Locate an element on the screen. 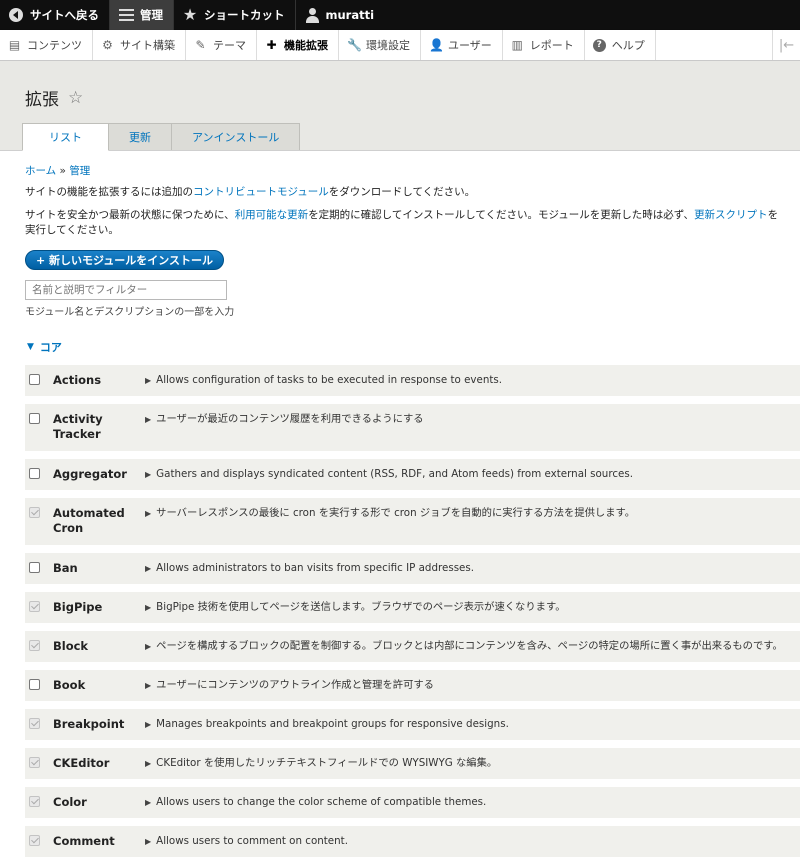 The image size is (800, 862). breadcrumb-admin-link: 管理 is located at coordinates (79, 171).